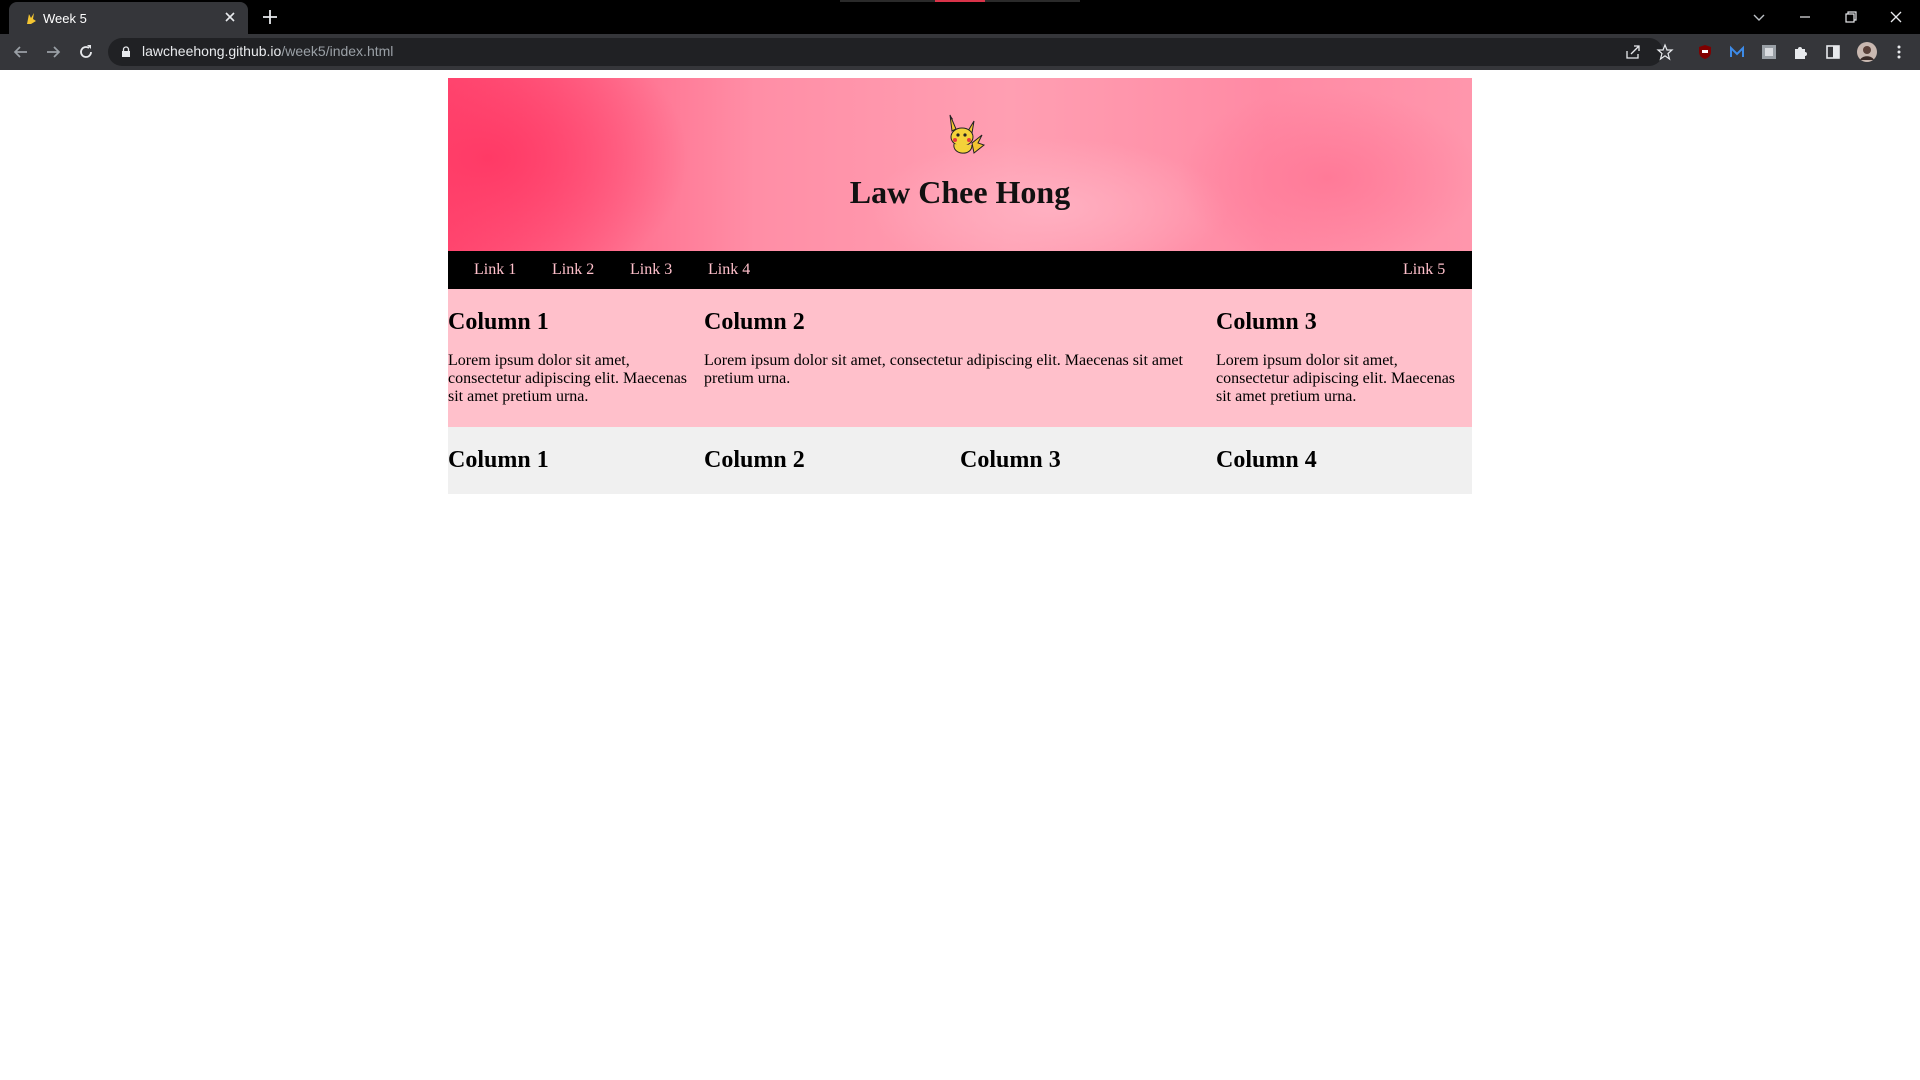  I want to click on loading-indicator, so click(960, 1).